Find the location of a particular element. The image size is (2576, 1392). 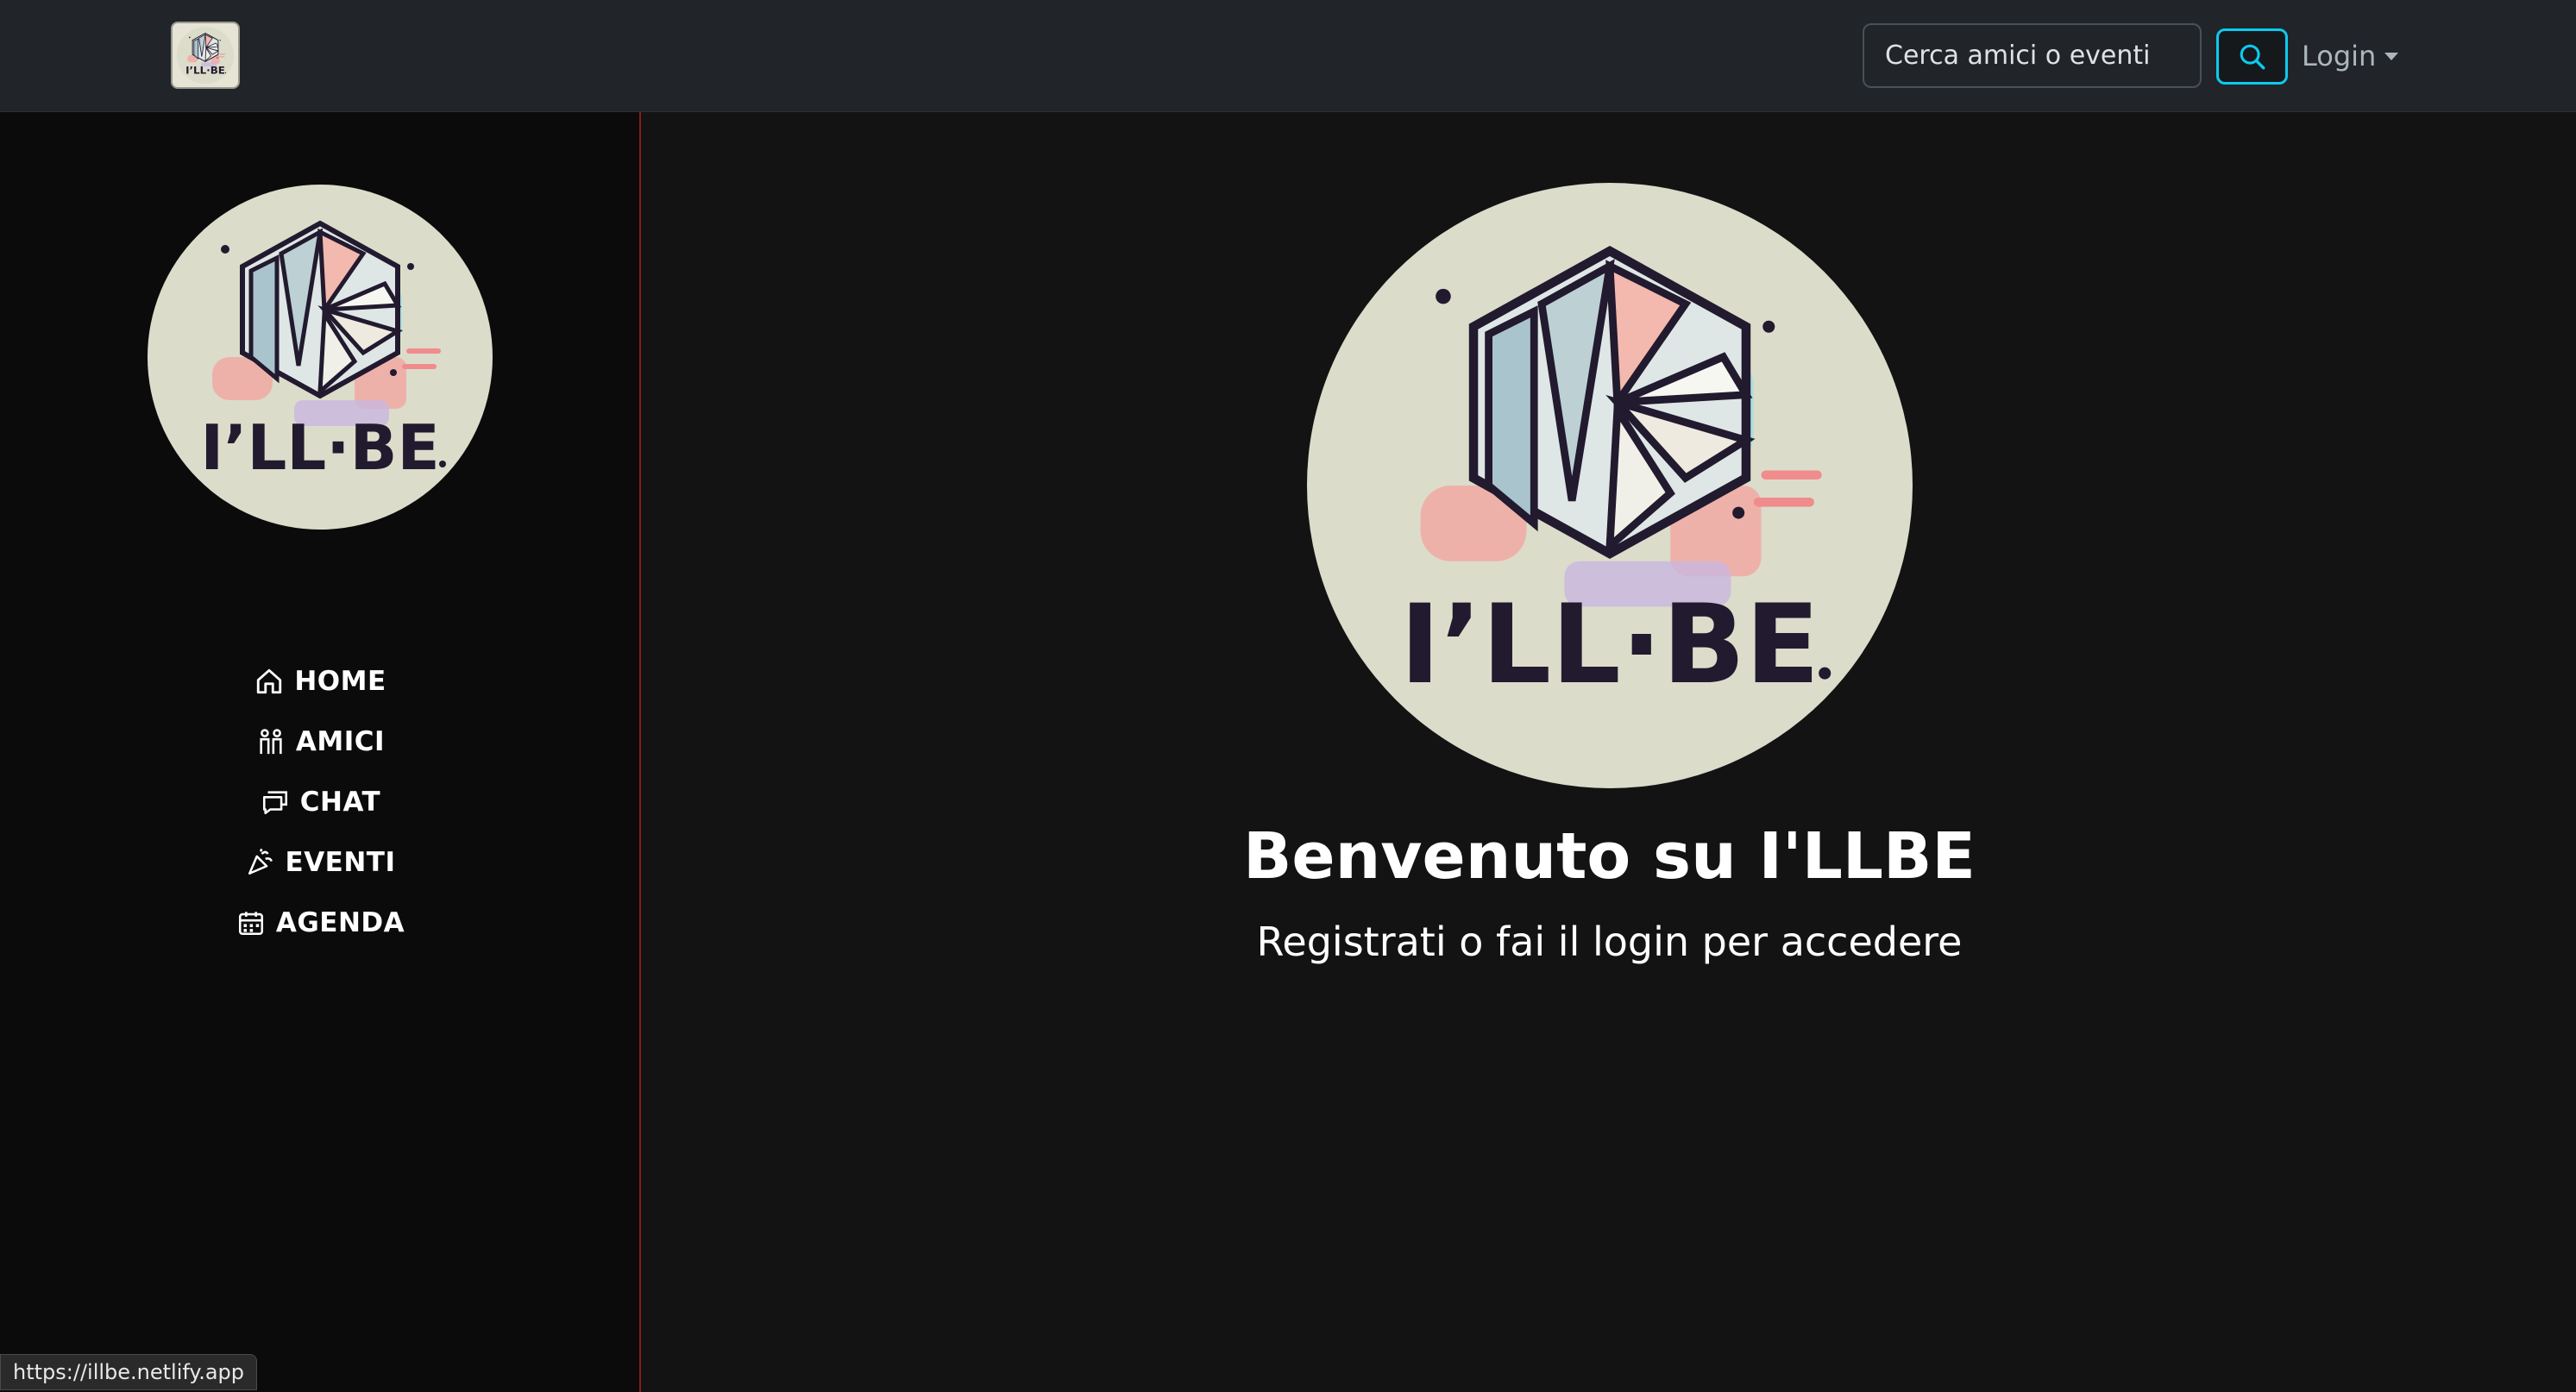

sidebar-item-amici: AMICI is located at coordinates (320, 742).